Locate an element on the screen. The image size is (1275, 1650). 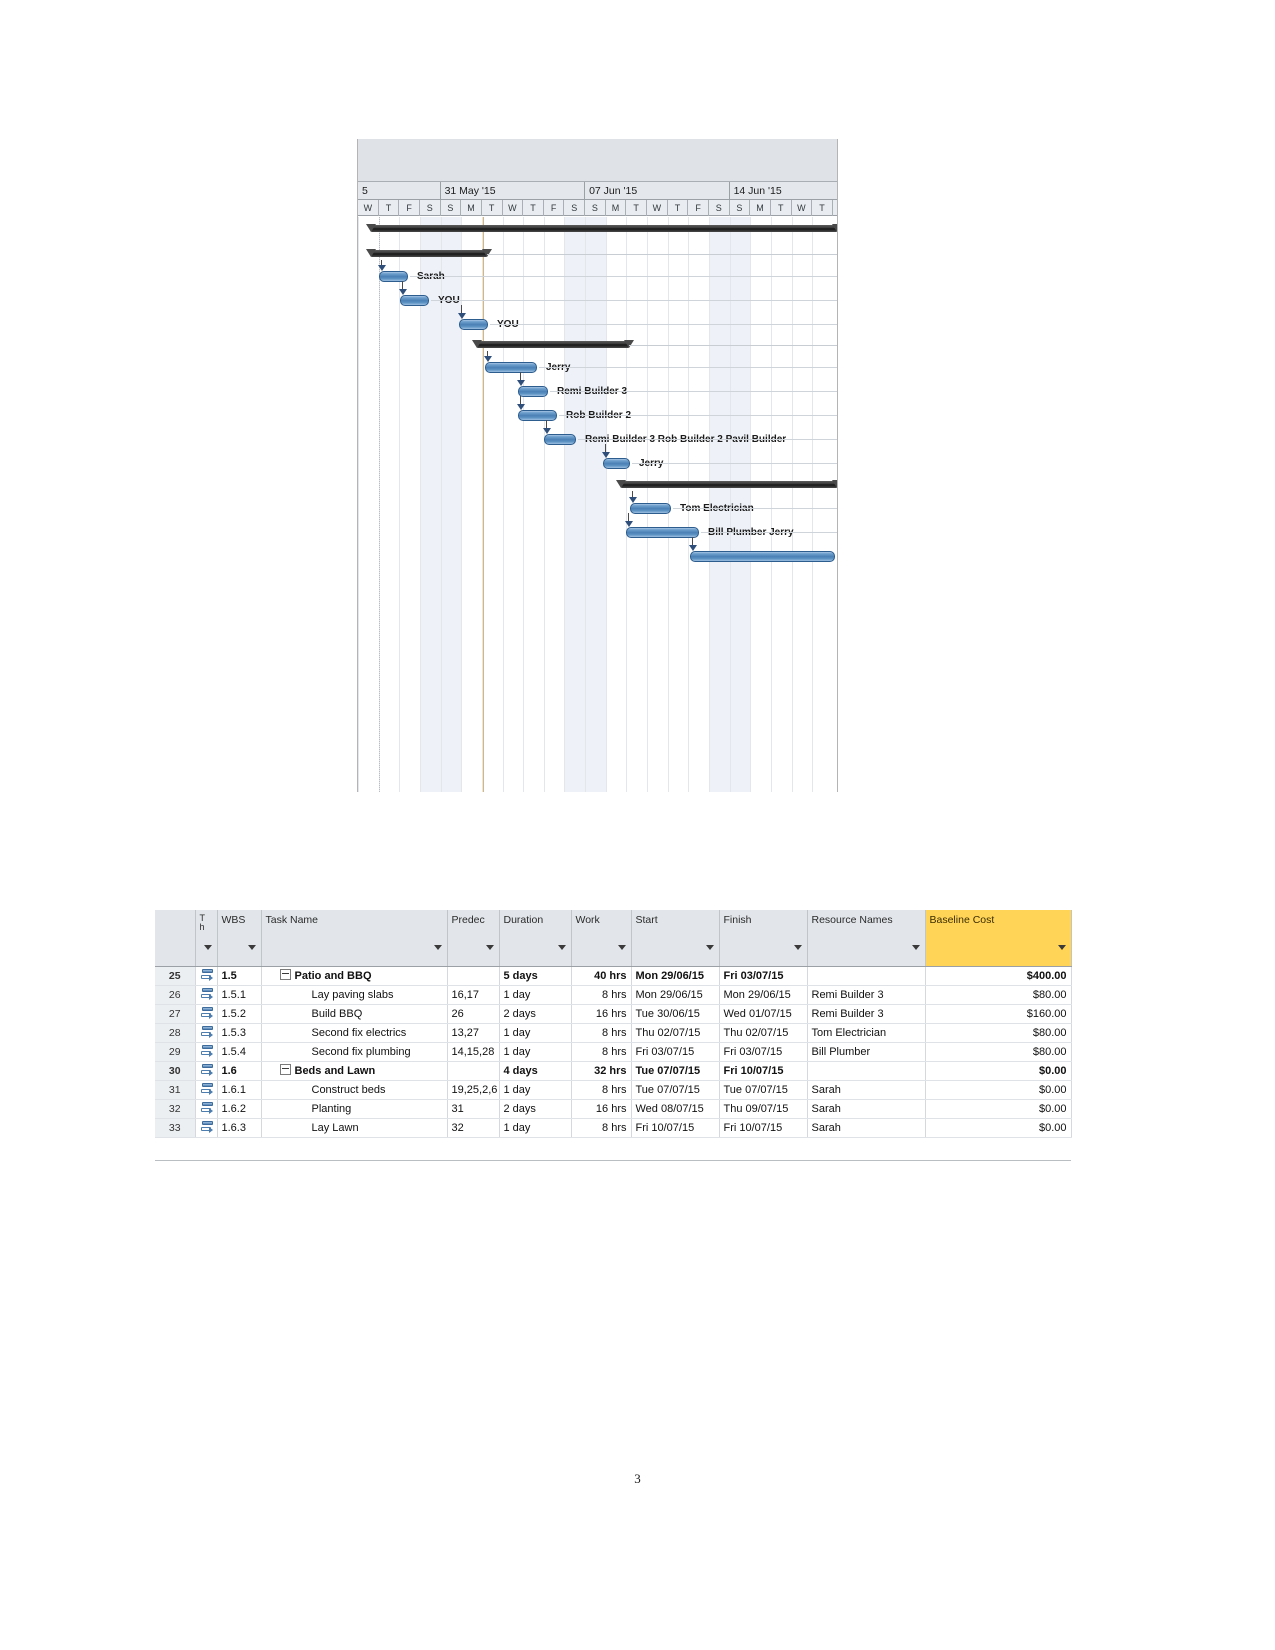
row-number-cell: 31 is located at coordinates (175, 1090).